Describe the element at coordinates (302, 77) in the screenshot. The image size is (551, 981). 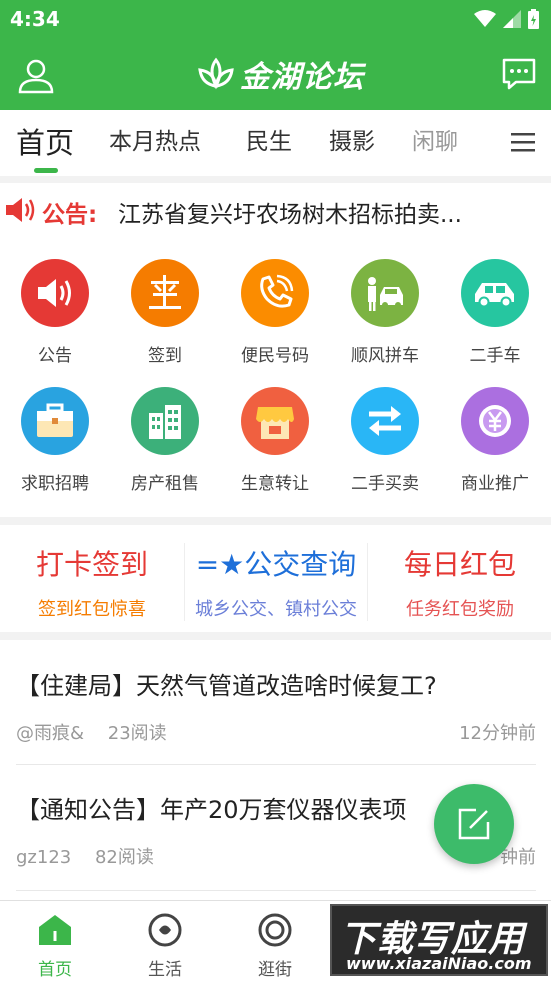
I see `logo-text: 金湖论坛` at that location.